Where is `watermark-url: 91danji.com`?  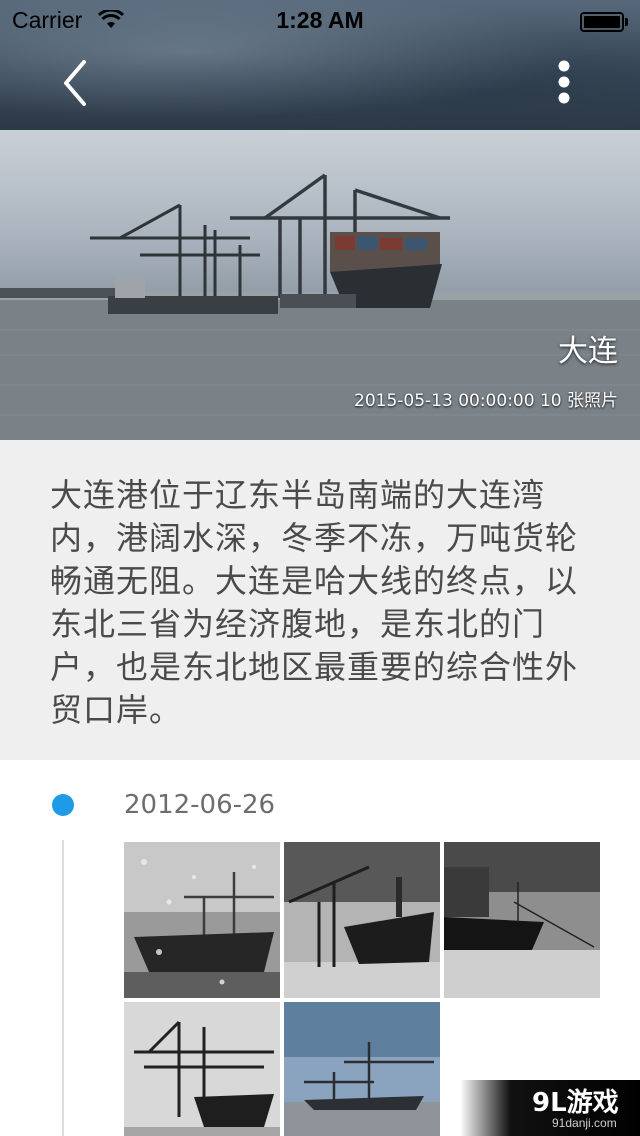 watermark-url: 91danji.com is located at coordinates (584, 1123).